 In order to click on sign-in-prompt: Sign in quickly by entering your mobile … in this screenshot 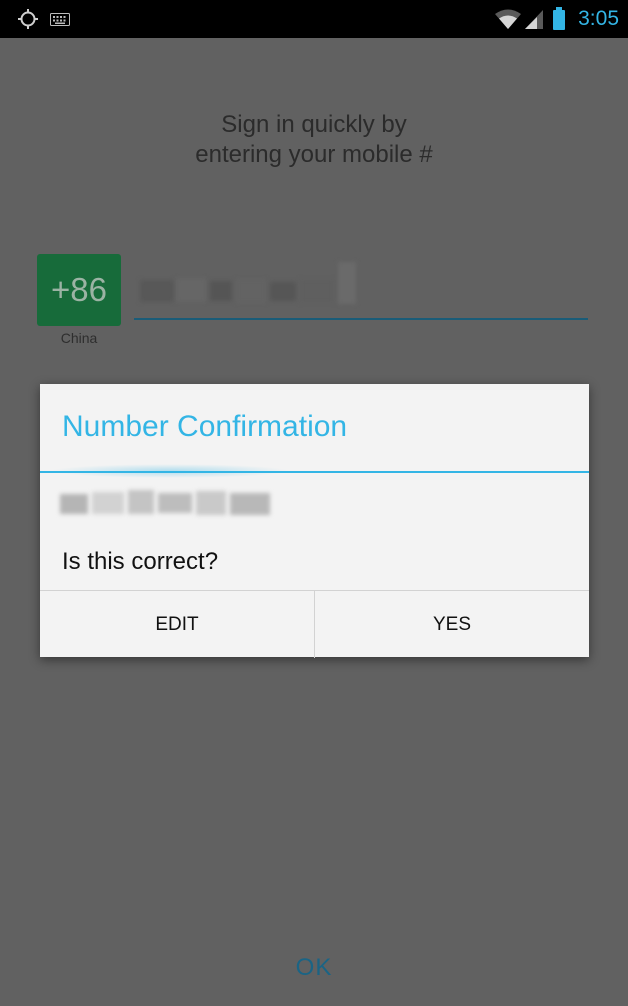, I will do `click(314, 139)`.